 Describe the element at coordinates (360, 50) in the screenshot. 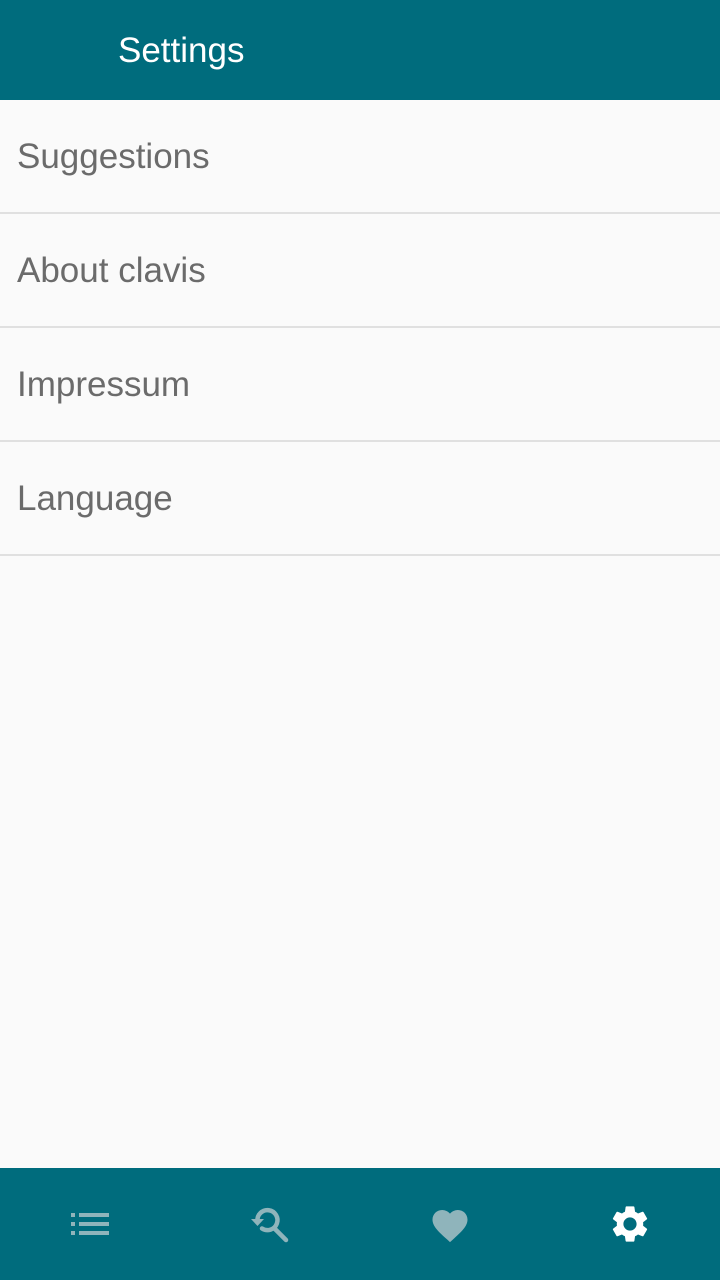

I see `app-bar: Settings` at that location.